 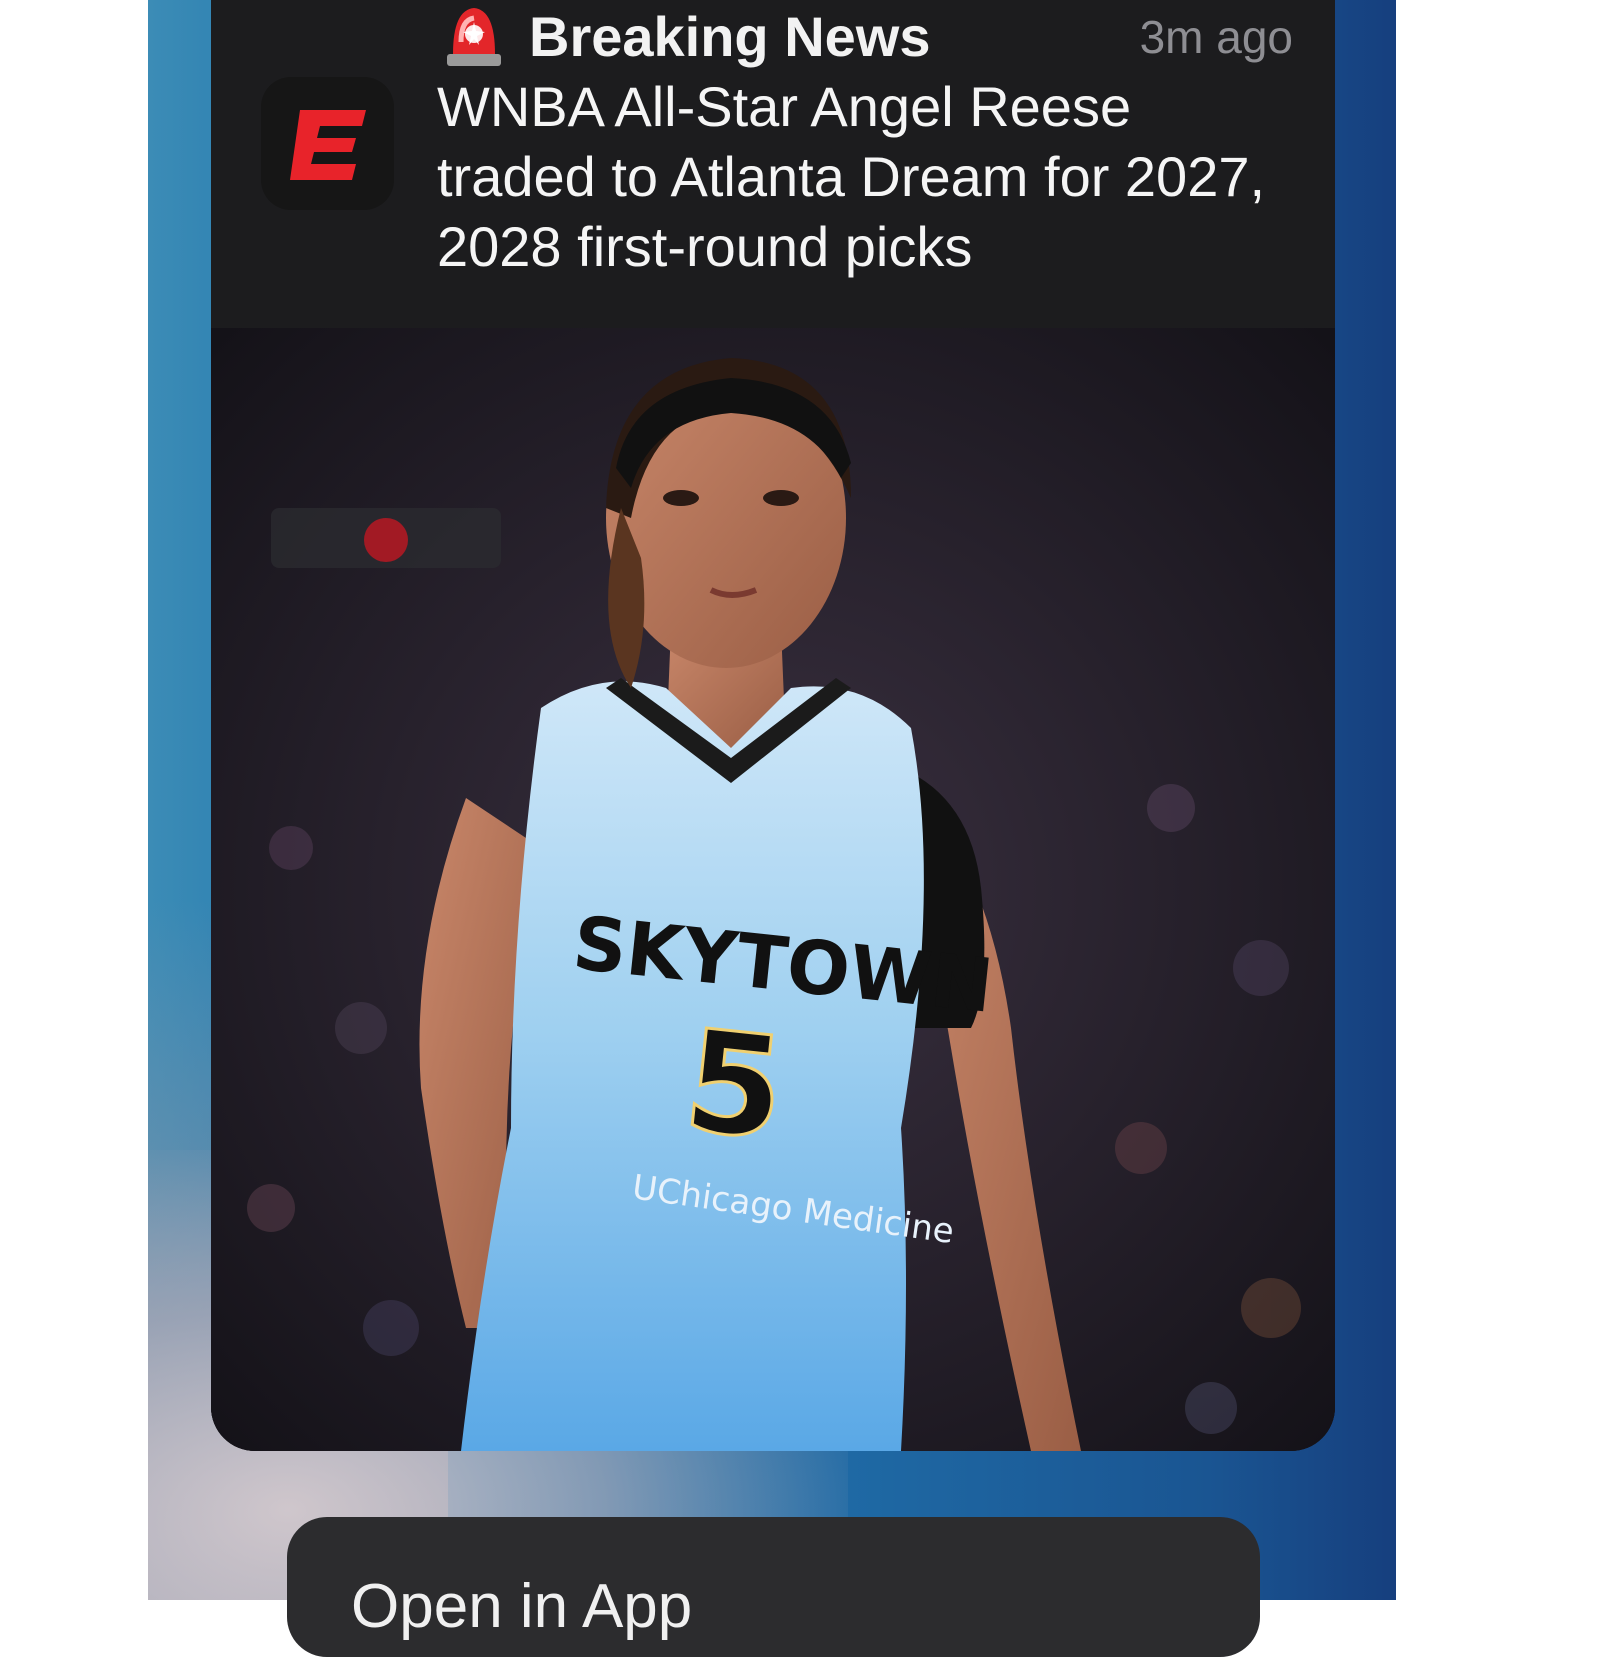 I want to click on notification-header: Breaking News 3m ago, so click(x=868, y=36).